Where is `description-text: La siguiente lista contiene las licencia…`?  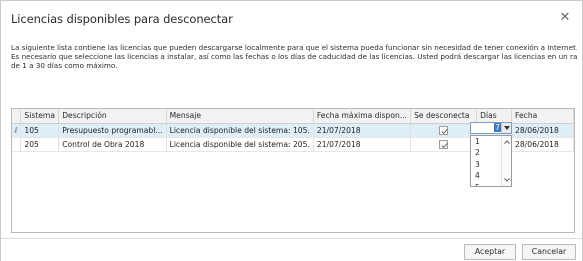
description-text: La siguiente lista contiene las licencia… is located at coordinates (294, 57).